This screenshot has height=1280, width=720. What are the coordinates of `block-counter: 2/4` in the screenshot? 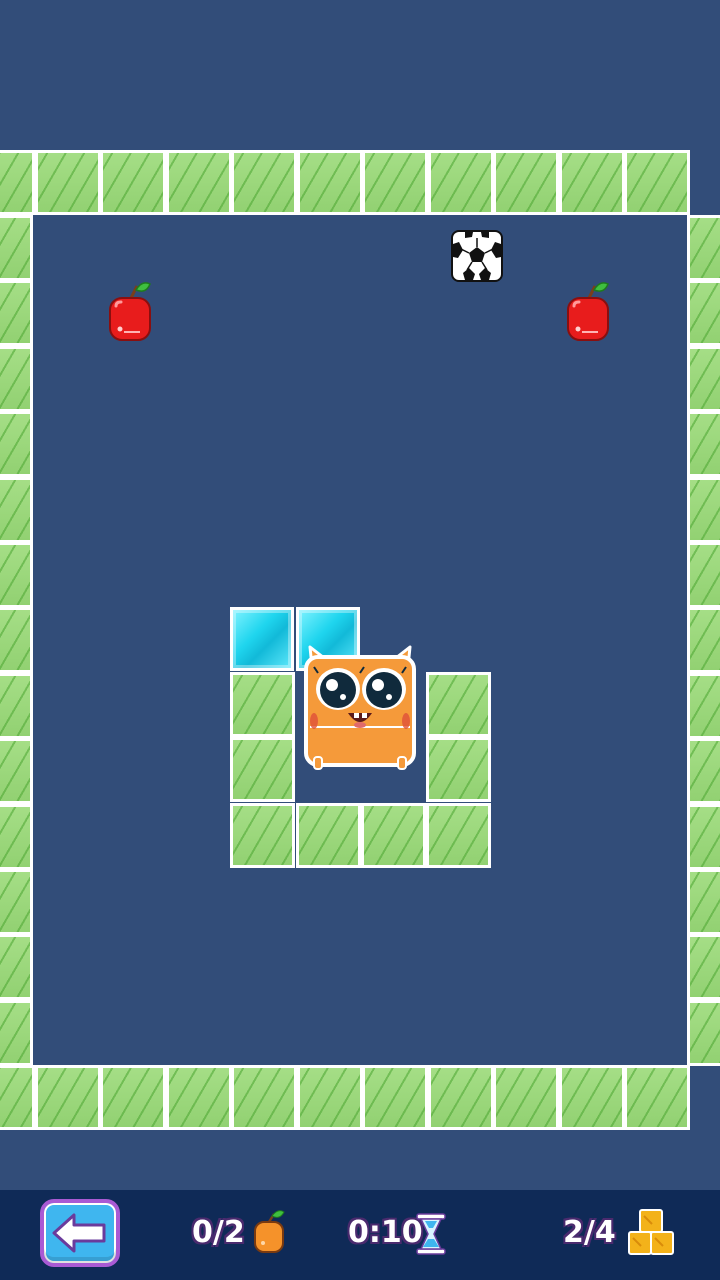 It's located at (623, 1233).